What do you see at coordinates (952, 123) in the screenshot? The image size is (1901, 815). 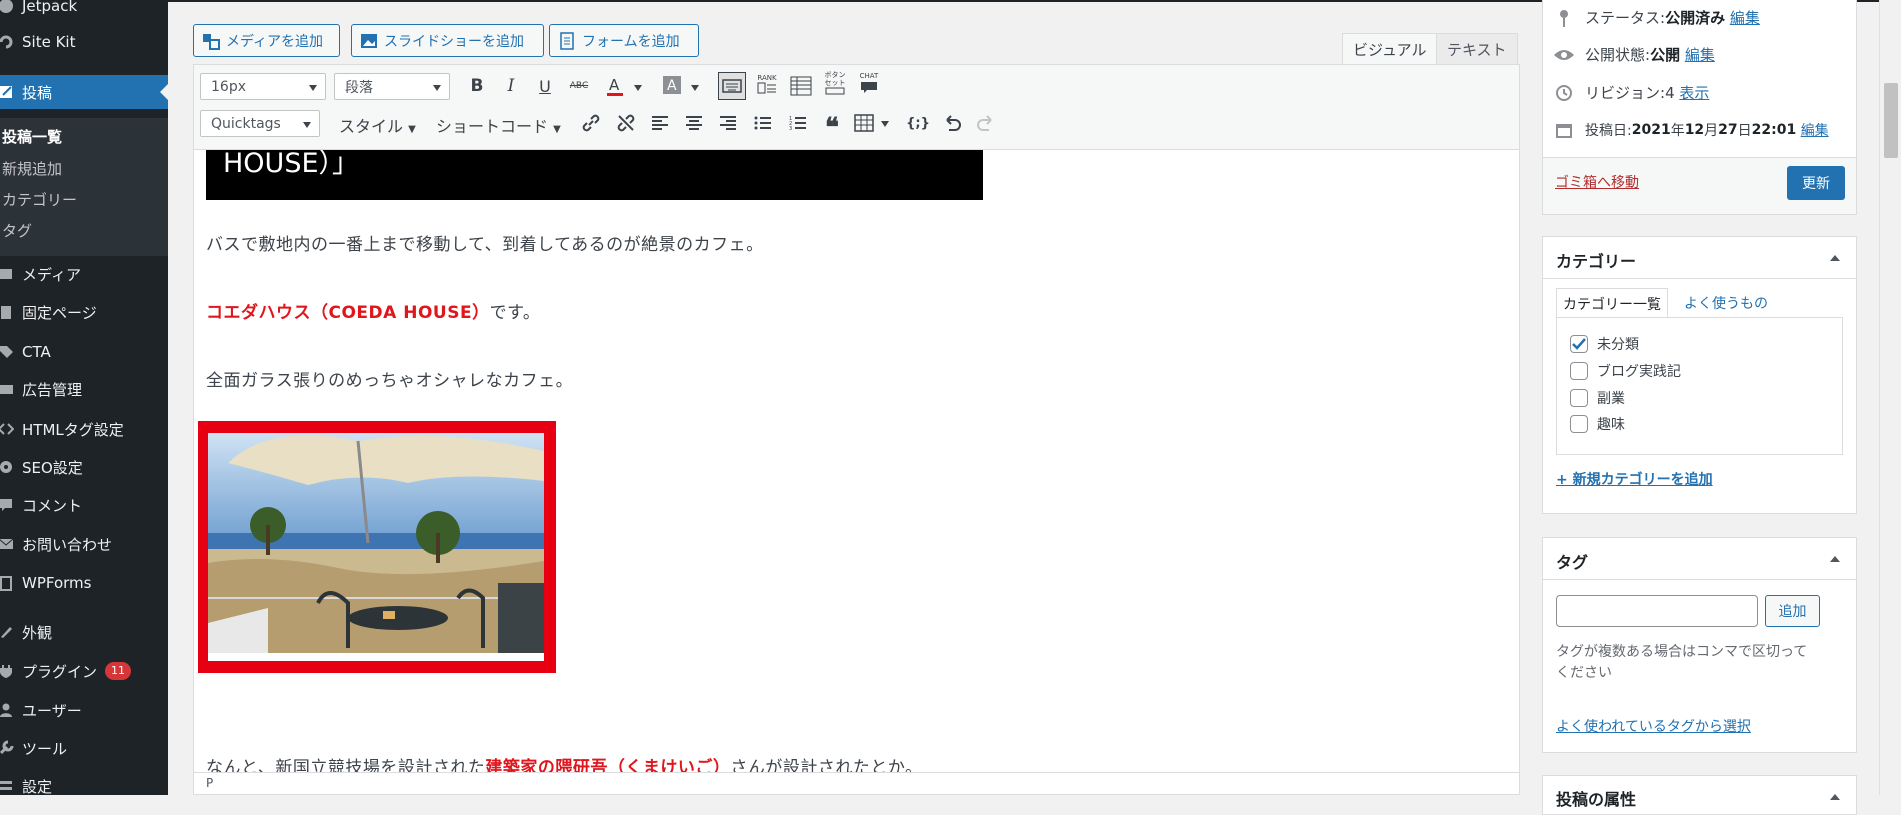 I see `undo-button` at bounding box center [952, 123].